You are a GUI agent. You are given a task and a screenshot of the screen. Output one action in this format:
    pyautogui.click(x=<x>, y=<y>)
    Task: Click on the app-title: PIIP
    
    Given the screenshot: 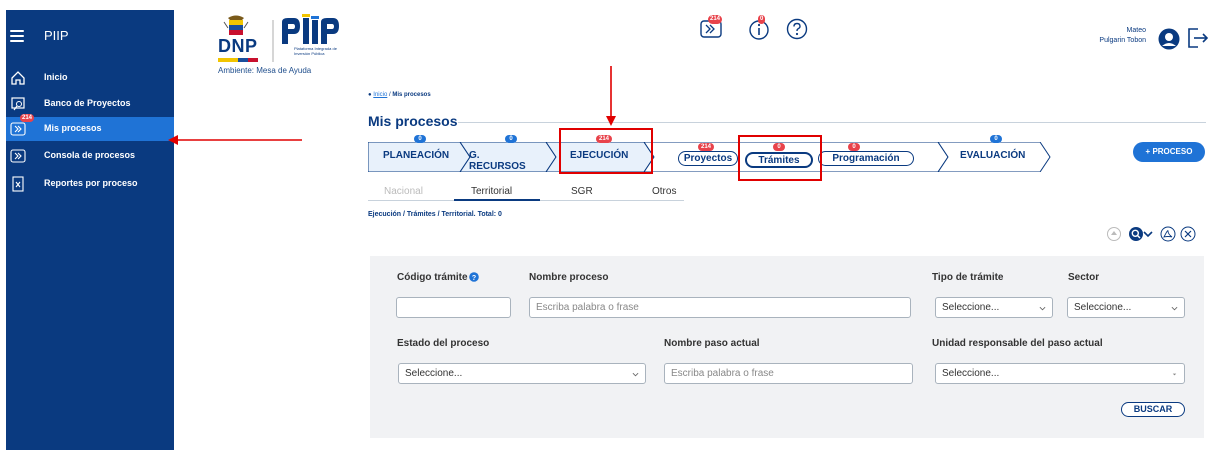 What is the action you would take?
    pyautogui.click(x=56, y=35)
    